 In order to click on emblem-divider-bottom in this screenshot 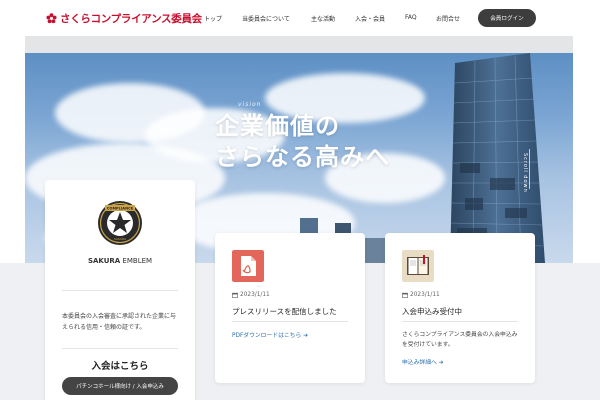, I will do `click(120, 348)`.